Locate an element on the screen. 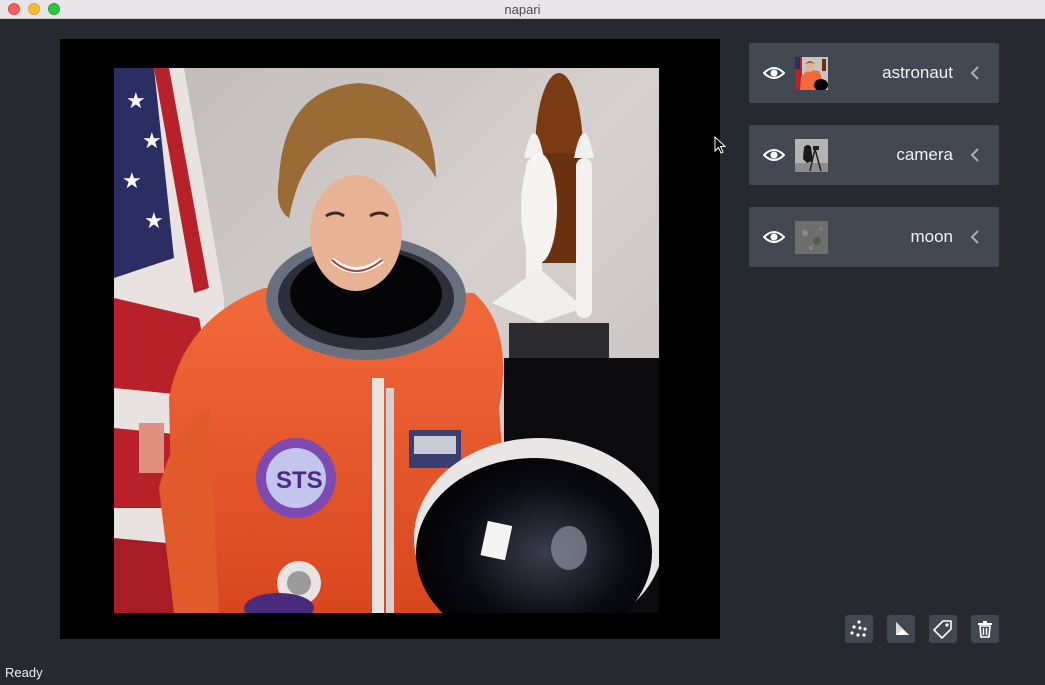 This screenshot has width=1045, height=685. new-labels-layer-button is located at coordinates (943, 629).